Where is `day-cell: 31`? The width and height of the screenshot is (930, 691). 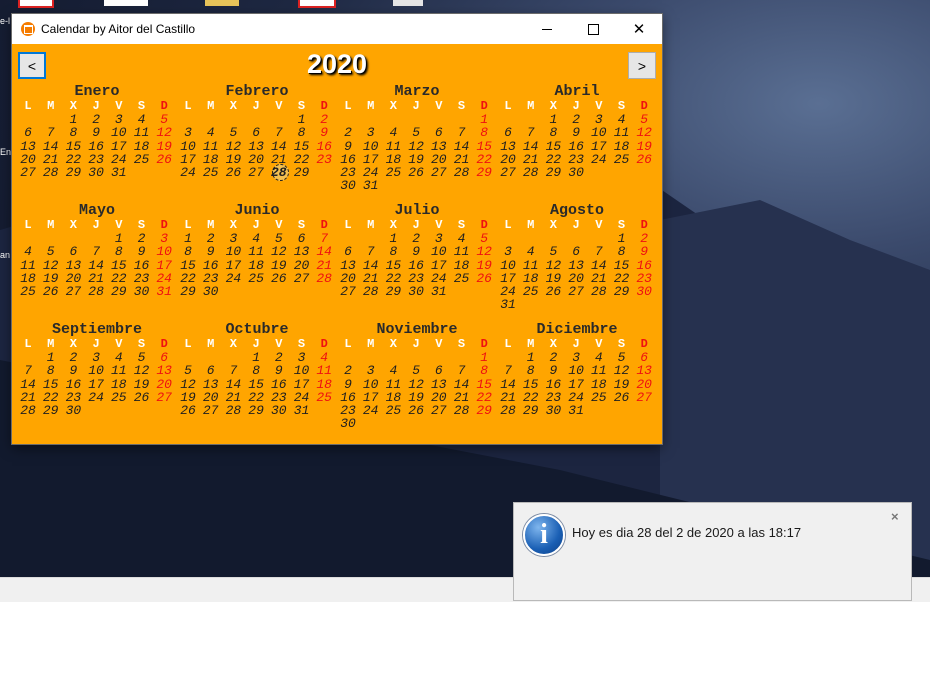 day-cell: 31 is located at coordinates (439, 291).